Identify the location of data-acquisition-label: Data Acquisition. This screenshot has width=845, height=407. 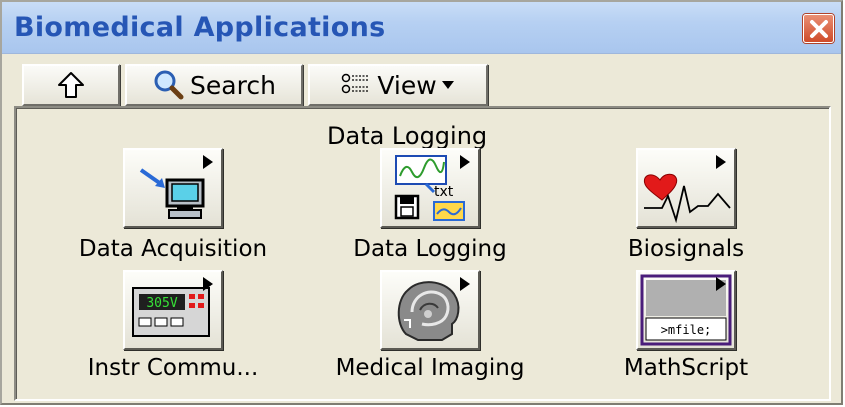
(173, 249).